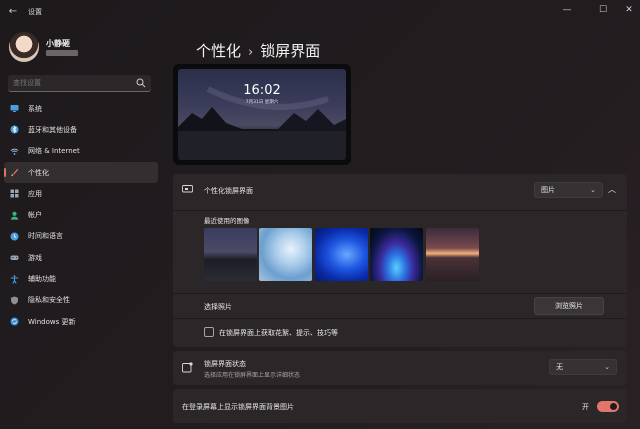 This screenshot has width=640, height=429. I want to click on dropdown-value: 图片, so click(548, 190).